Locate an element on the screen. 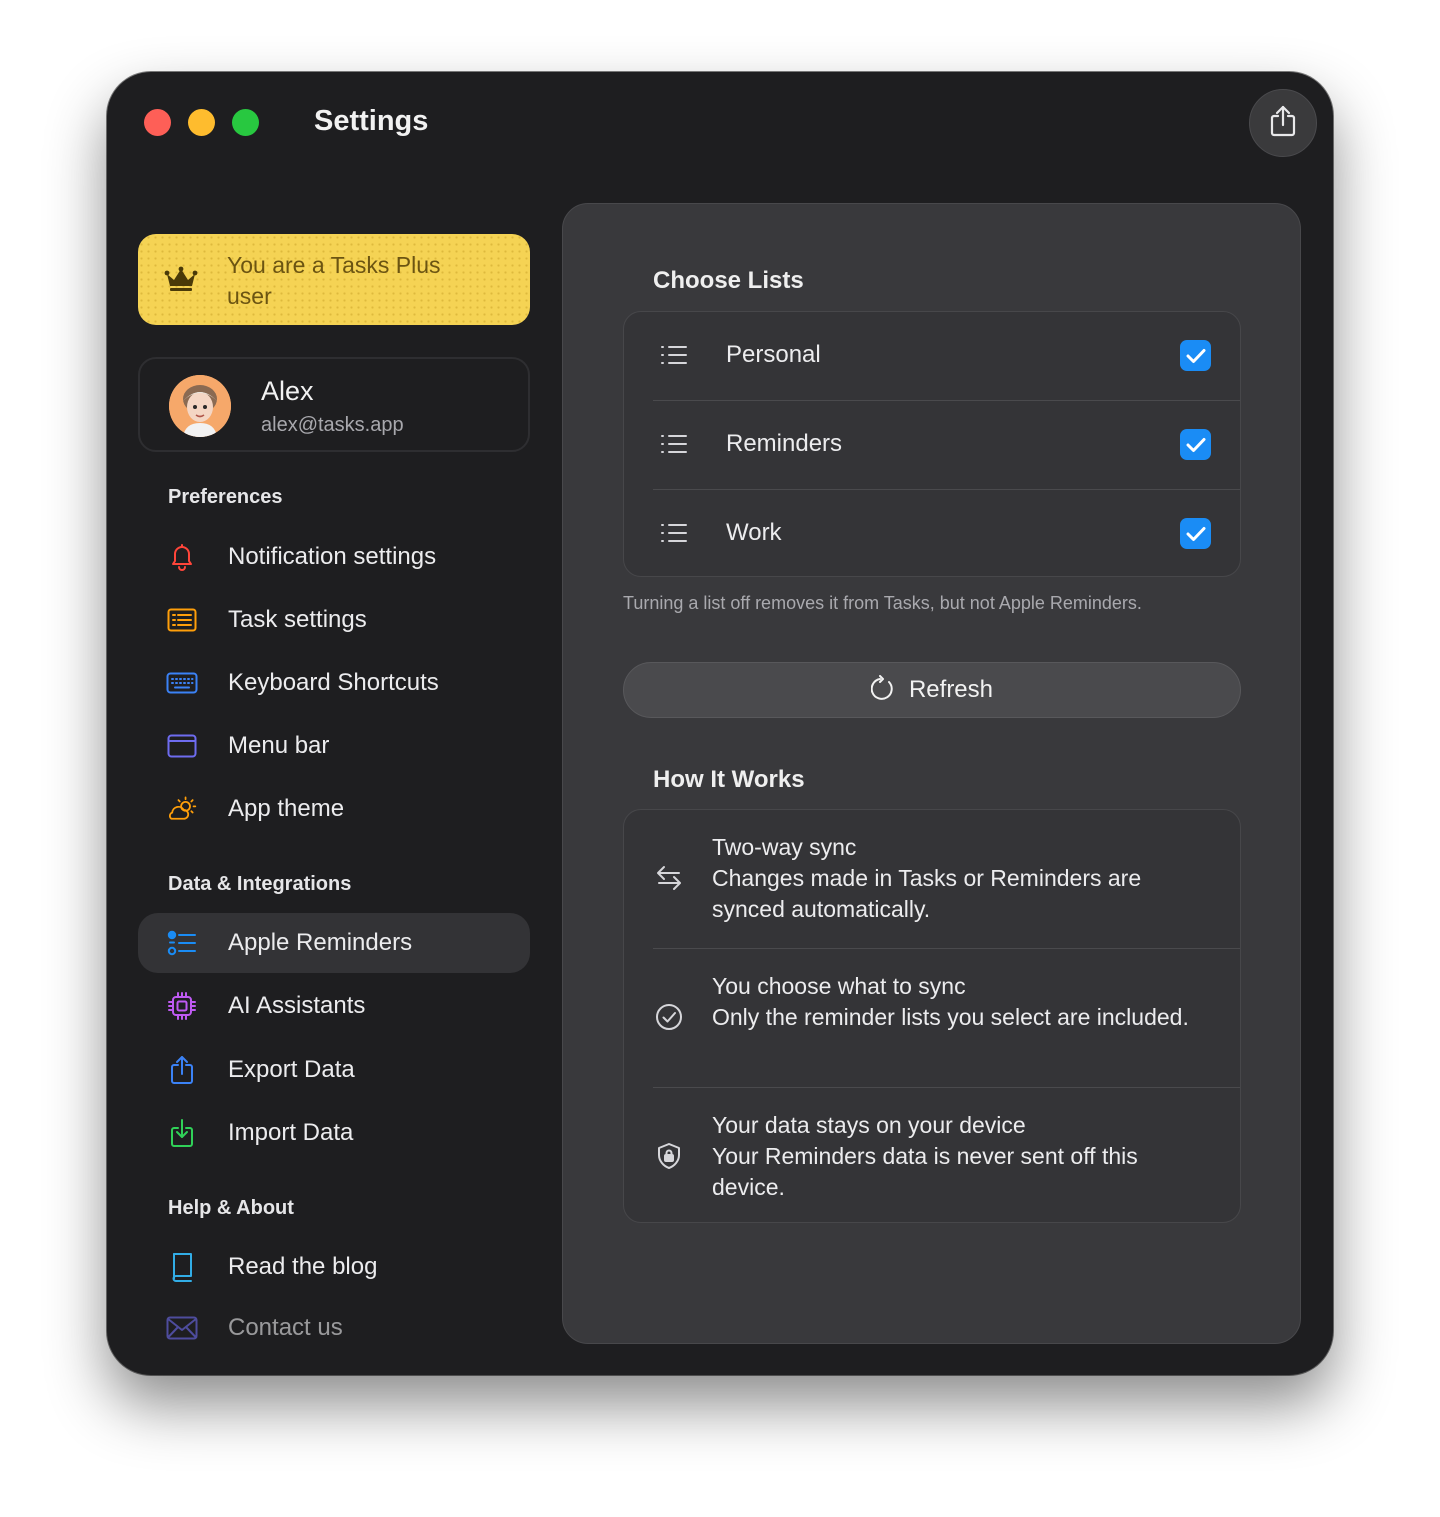 This screenshot has width=1440, height=1517. sidebar-item-ai-assistants: AI Assistants is located at coordinates (334, 1006).